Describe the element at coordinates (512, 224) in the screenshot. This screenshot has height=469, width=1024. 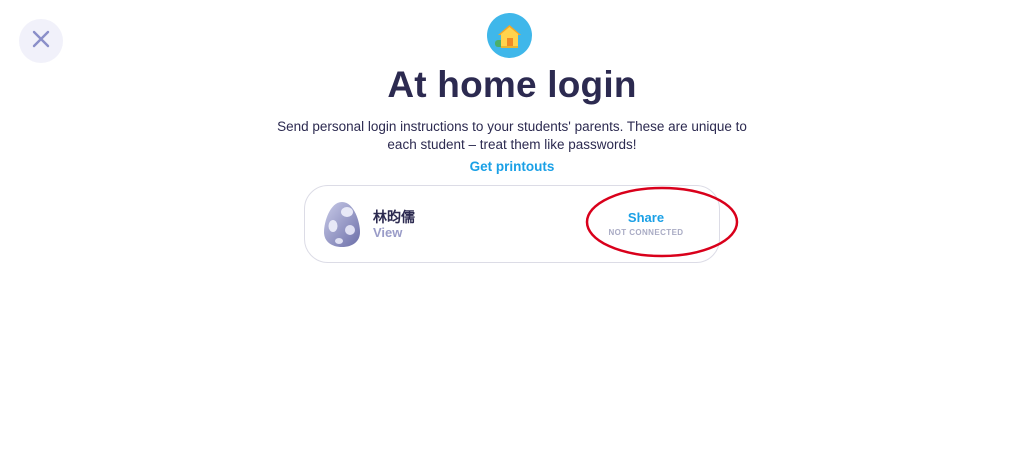
I see `student-row: 林昀儒 View Share NOT CONNECTED` at that location.